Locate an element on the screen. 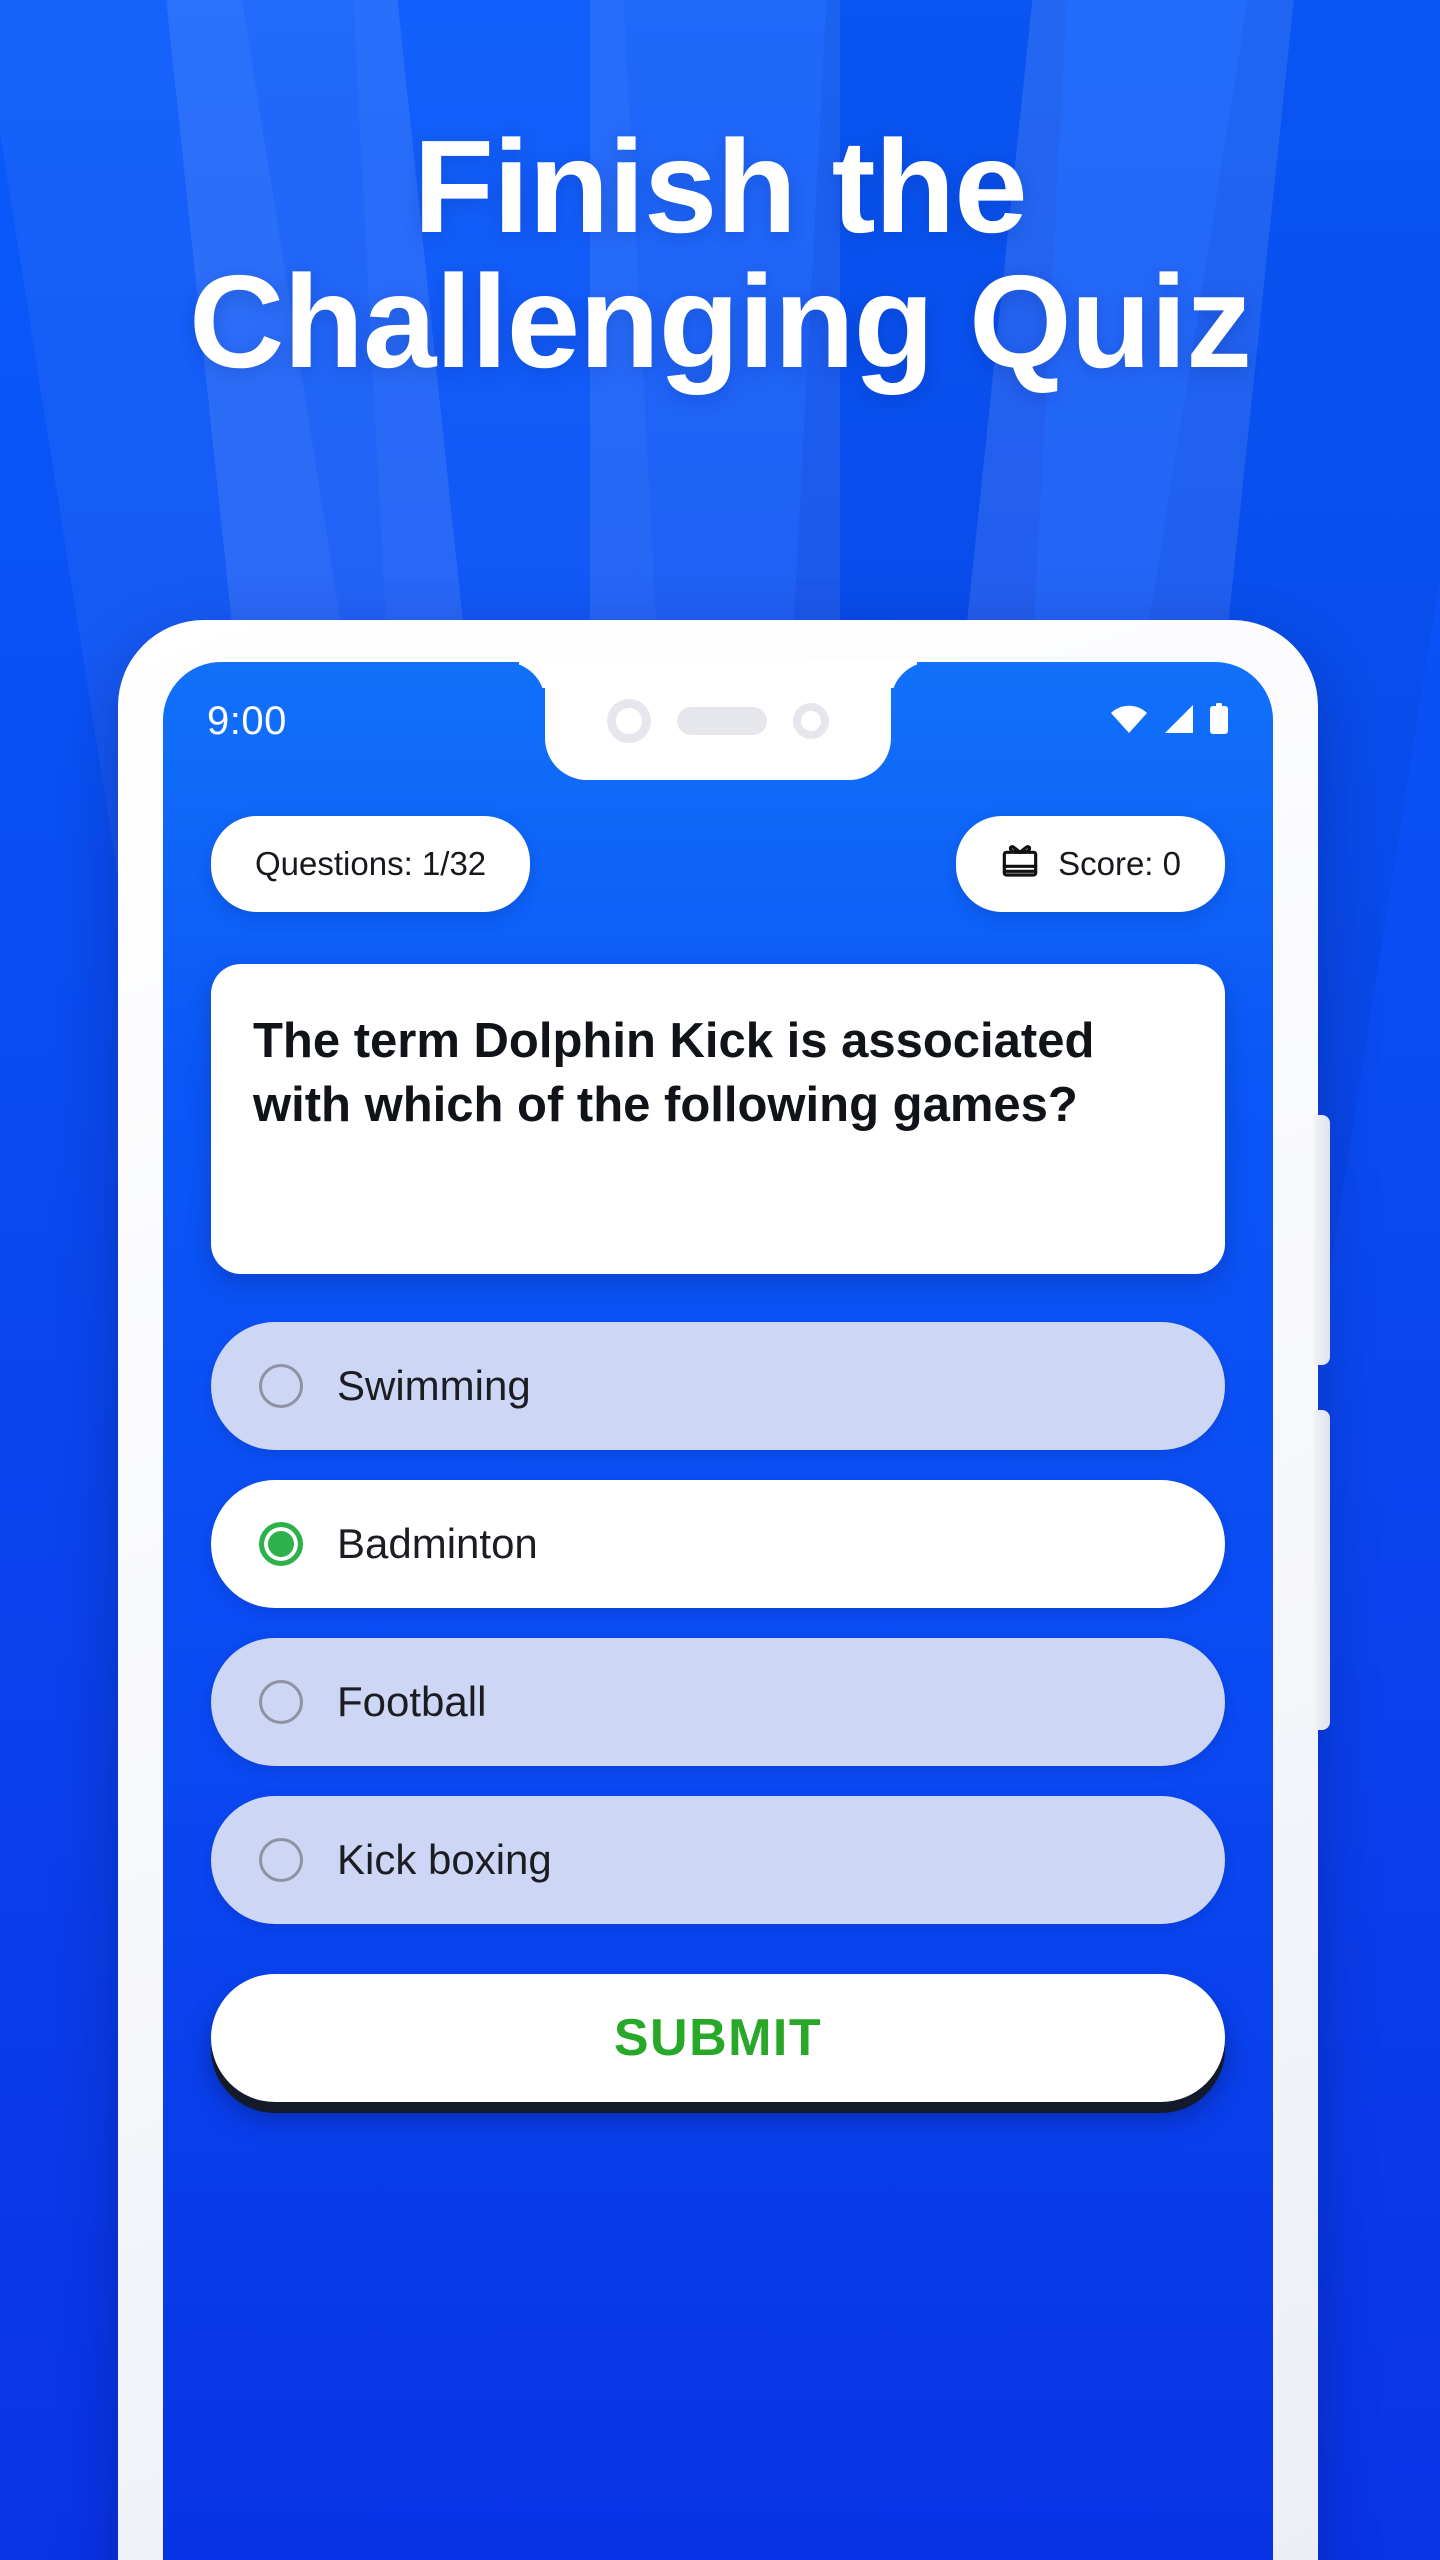 Image resolution: width=1440 pixels, height=2560 pixels. questions-counter-label: Questions: 1/32 is located at coordinates (371, 863).